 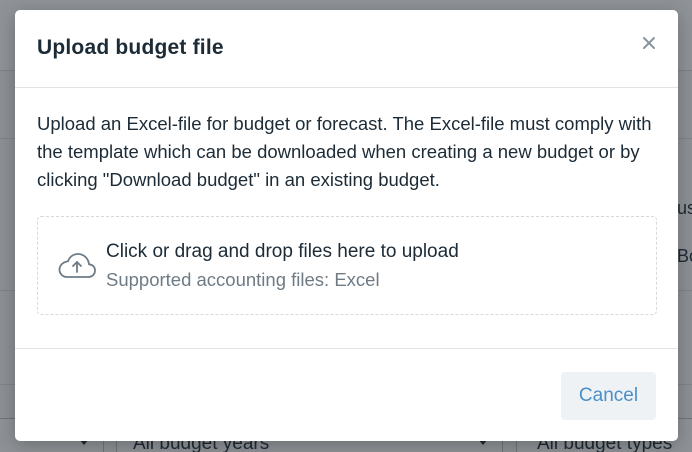 I want to click on cloud-upload-icon, so click(x=77, y=265).